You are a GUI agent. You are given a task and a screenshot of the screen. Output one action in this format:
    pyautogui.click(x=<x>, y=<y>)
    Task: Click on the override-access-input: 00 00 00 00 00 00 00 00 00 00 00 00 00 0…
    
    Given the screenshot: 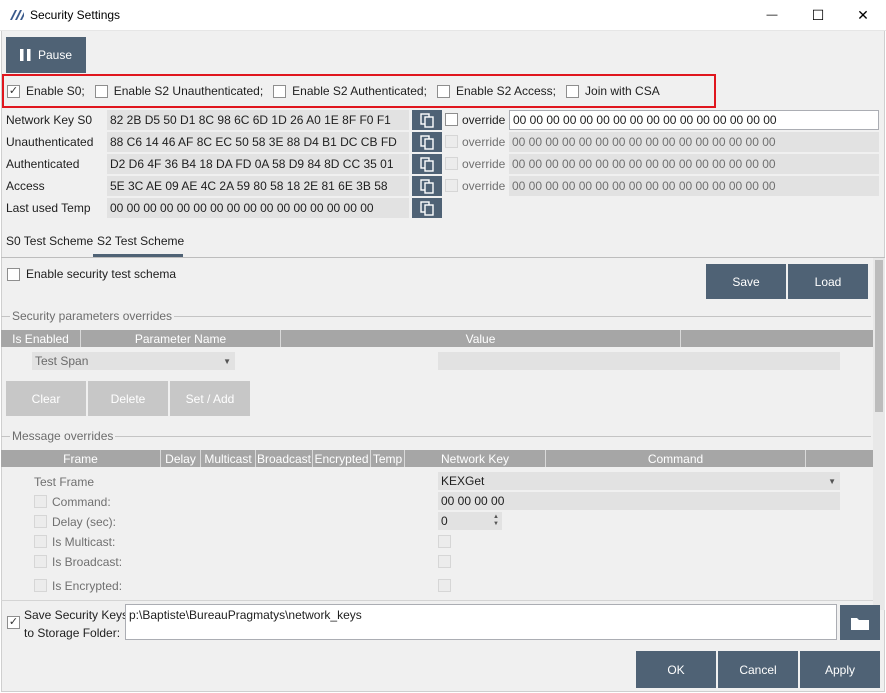 What is the action you would take?
    pyautogui.click(x=694, y=186)
    